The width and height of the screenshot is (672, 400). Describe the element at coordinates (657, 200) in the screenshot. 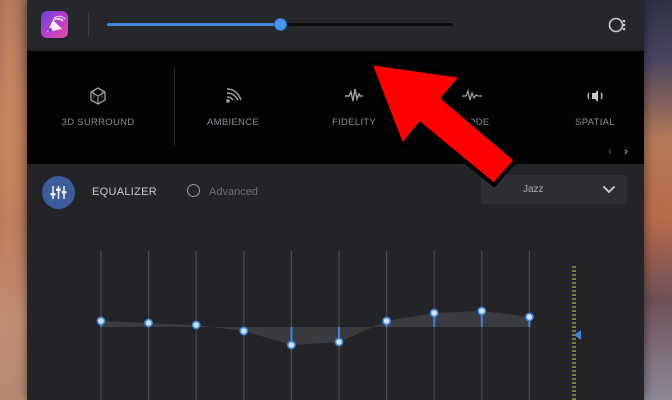

I see `desktop-wallpaper-right` at that location.